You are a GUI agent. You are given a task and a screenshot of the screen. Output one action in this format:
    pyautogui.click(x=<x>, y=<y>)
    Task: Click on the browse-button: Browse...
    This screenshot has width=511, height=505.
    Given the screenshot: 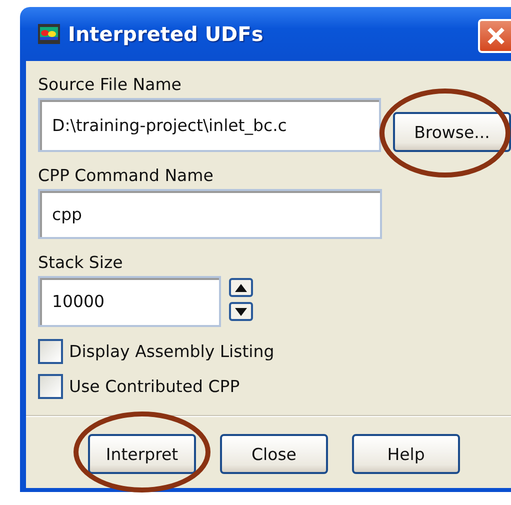 What is the action you would take?
    pyautogui.click(x=452, y=132)
    